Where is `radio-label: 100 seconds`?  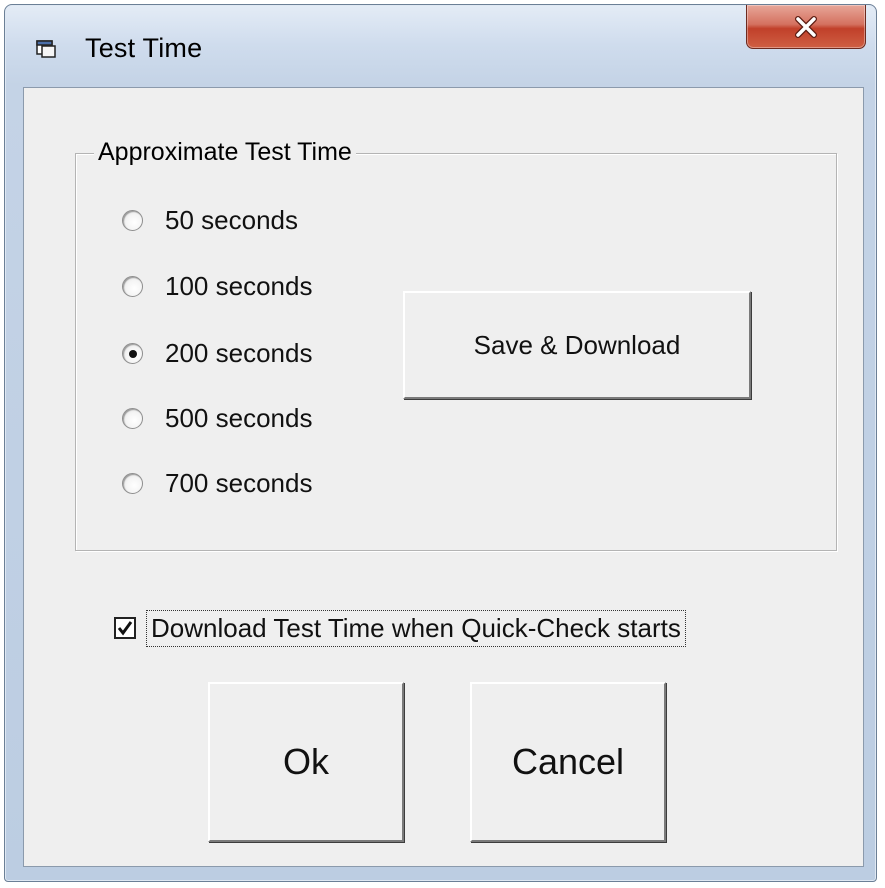 radio-label: 100 seconds is located at coordinates (239, 285).